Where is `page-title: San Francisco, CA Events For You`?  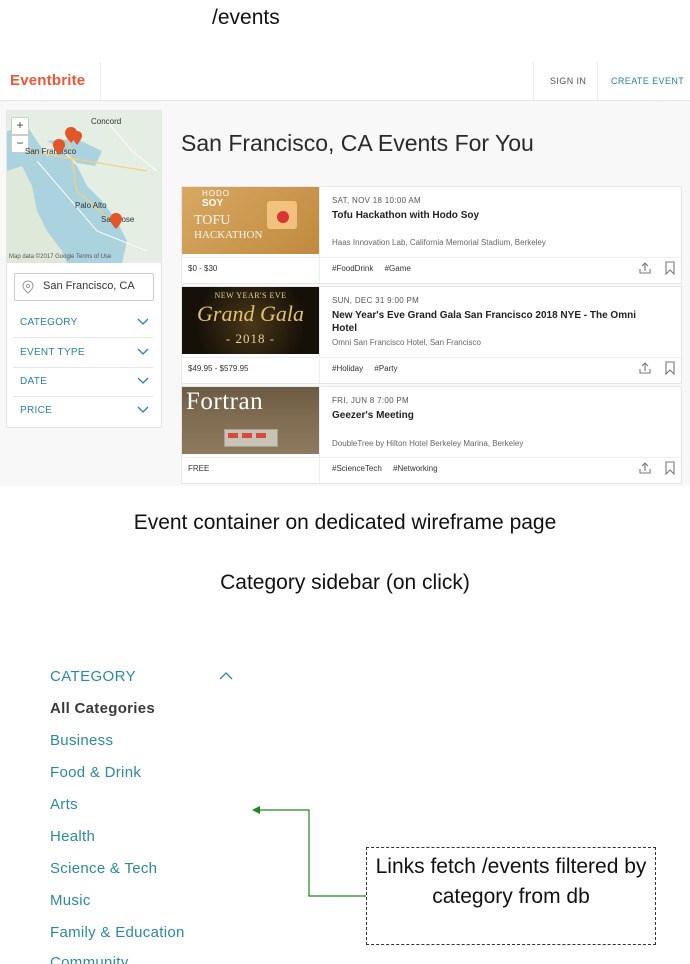
page-title: San Francisco, CA Events For You is located at coordinates (357, 143).